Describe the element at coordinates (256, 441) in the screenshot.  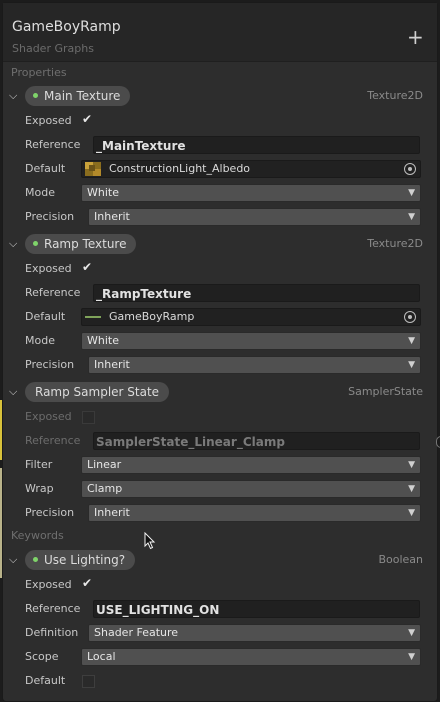
I see `reference-field: SamplerState_Linear_Clamp` at that location.